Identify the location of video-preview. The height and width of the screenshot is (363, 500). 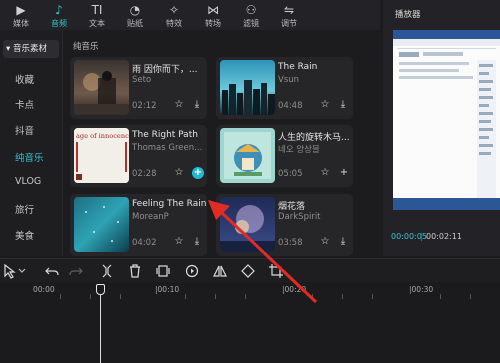
(446, 120).